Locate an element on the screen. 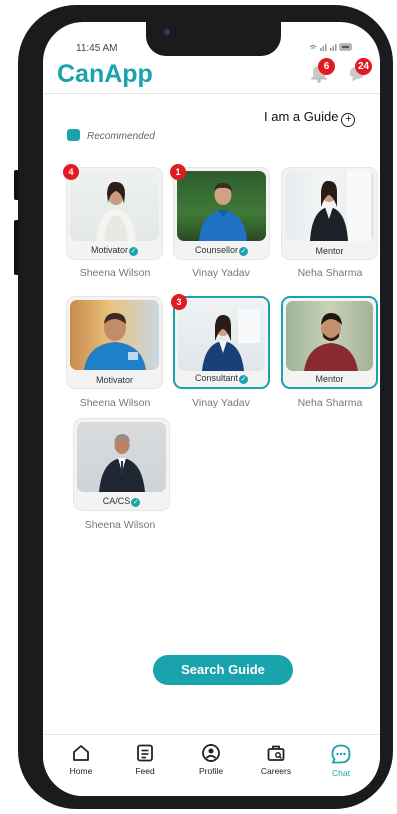  mute-switch is located at coordinates (16, 185).